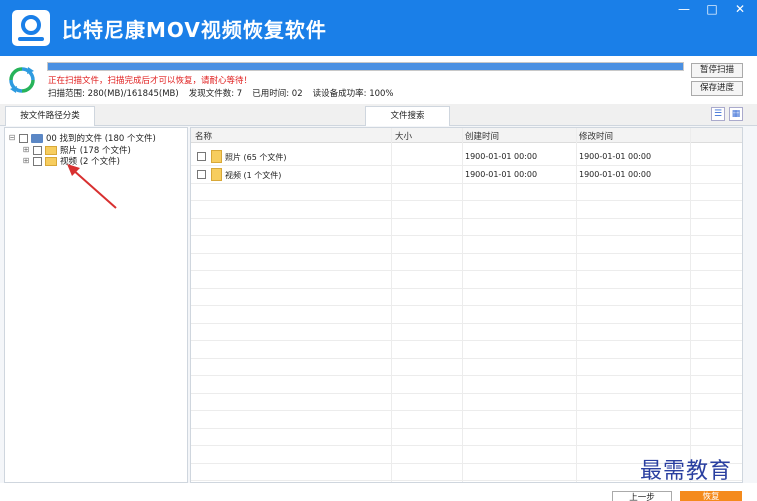 The width and height of the screenshot is (757, 501). Describe the element at coordinates (37, 150) in the screenshot. I see `photos-checkbox` at that location.